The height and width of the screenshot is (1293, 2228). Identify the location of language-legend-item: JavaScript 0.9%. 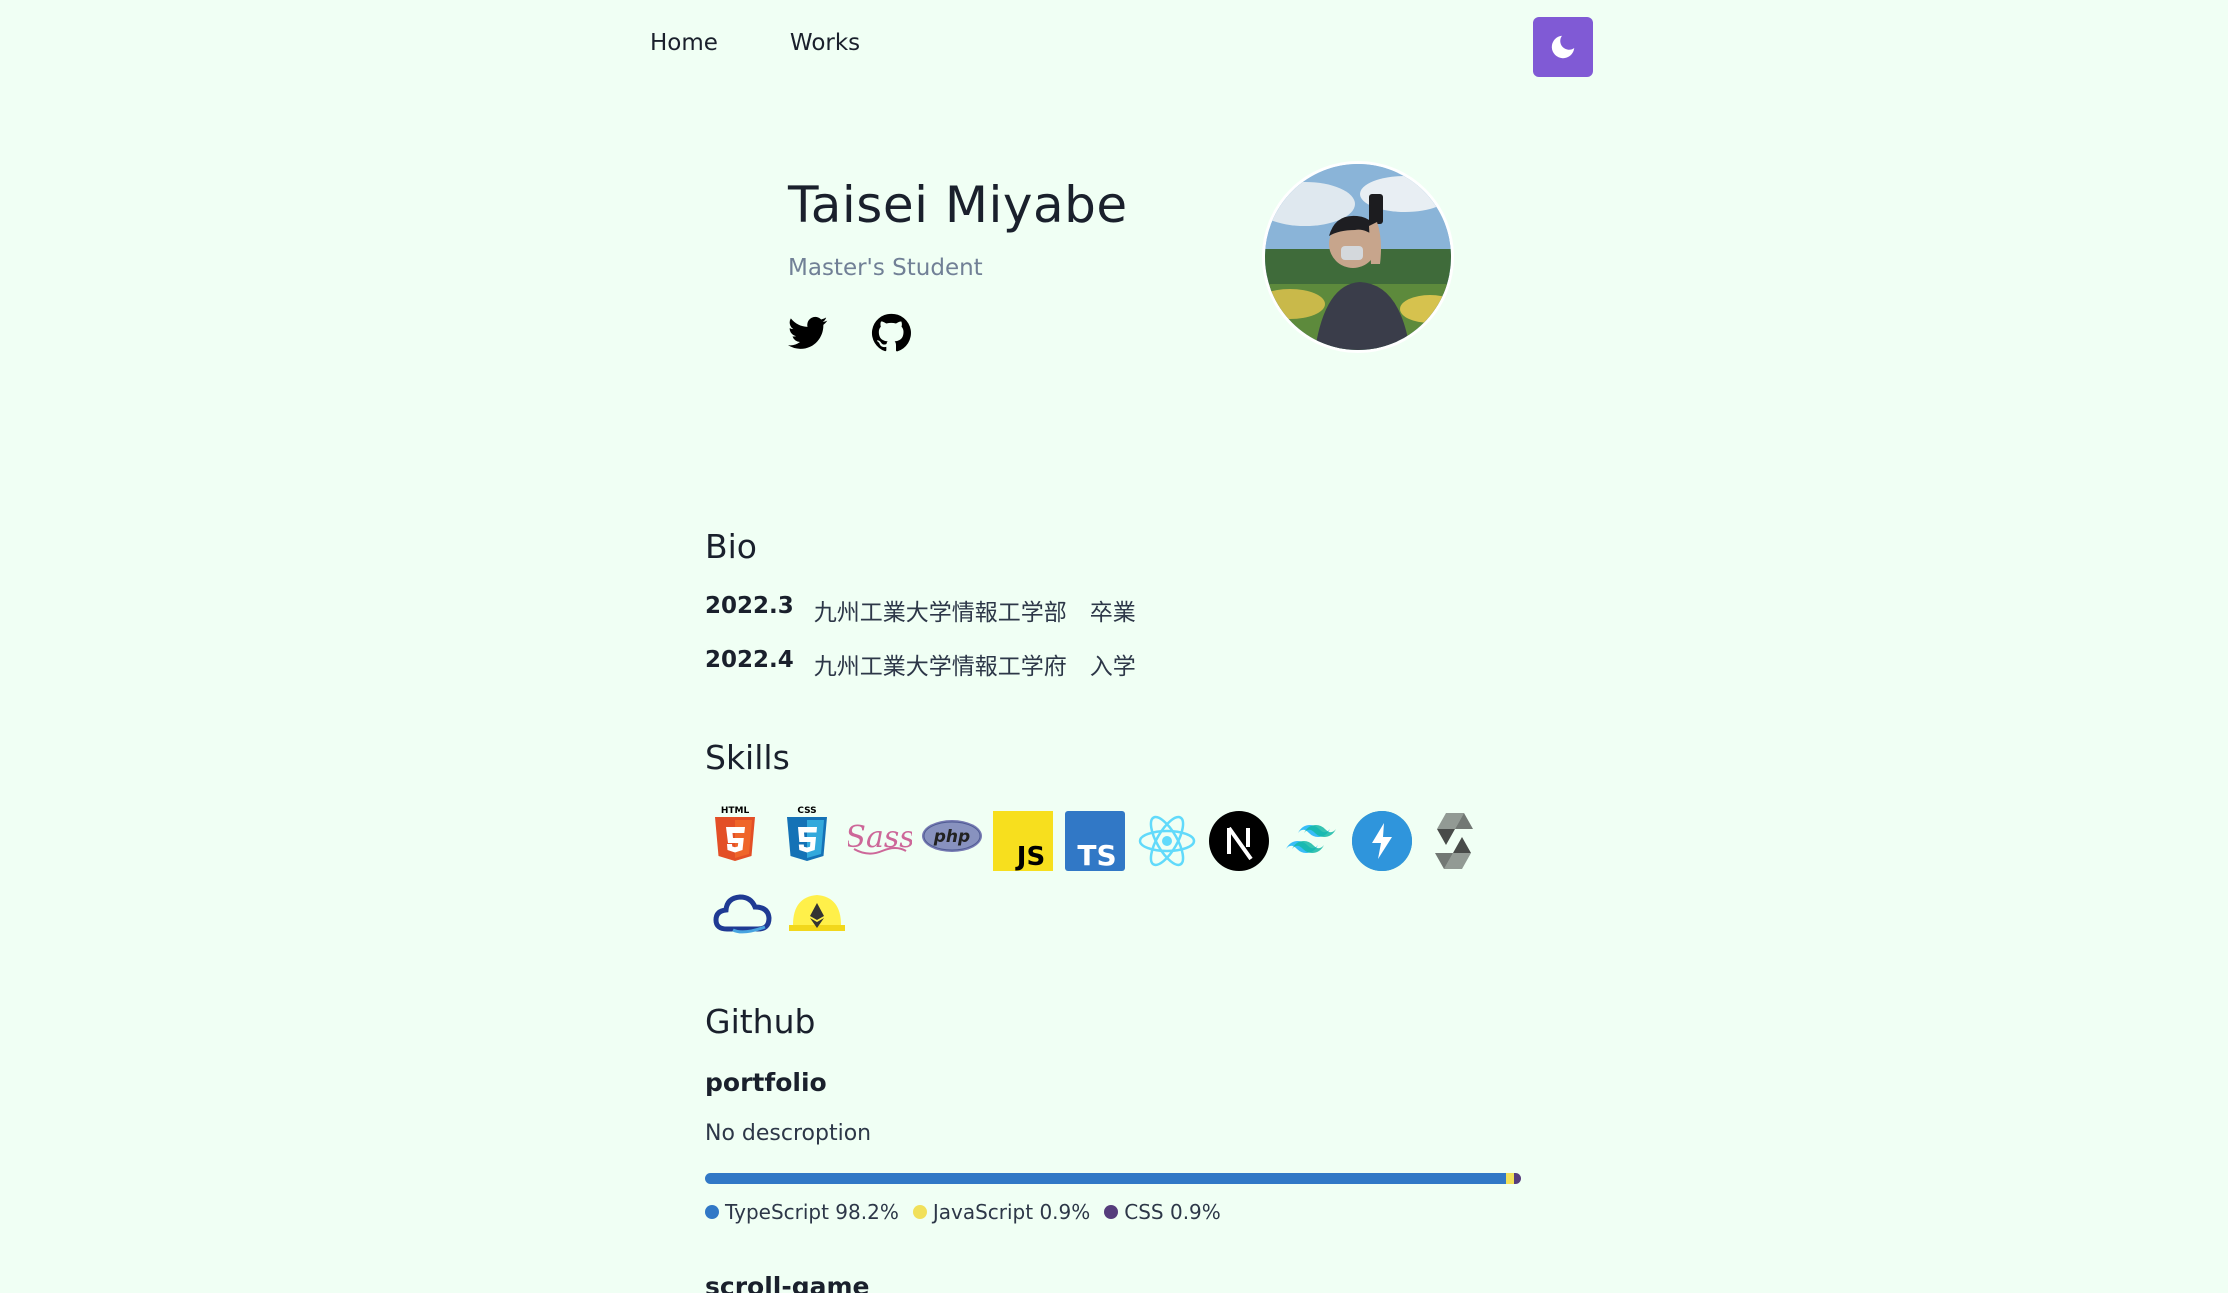
(1001, 1212).